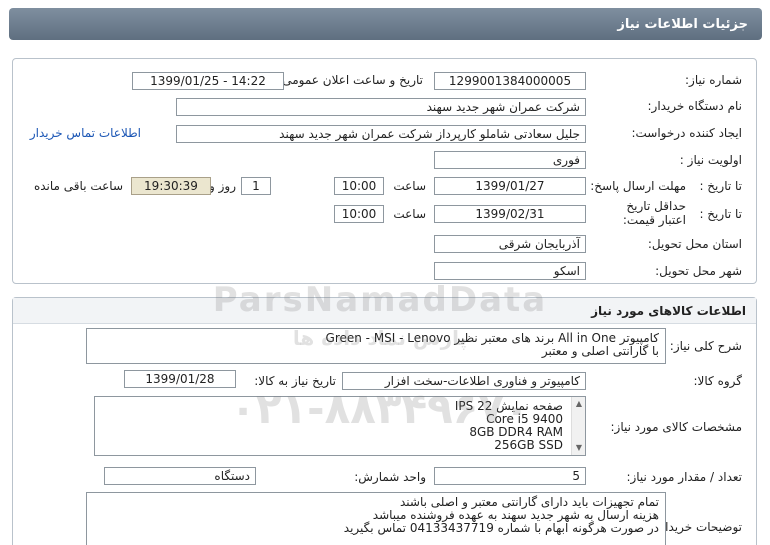 This screenshot has width=770, height=545. What do you see at coordinates (208, 81) in the screenshot?
I see `announce-field: 1399/01/25 - 14:22` at bounding box center [208, 81].